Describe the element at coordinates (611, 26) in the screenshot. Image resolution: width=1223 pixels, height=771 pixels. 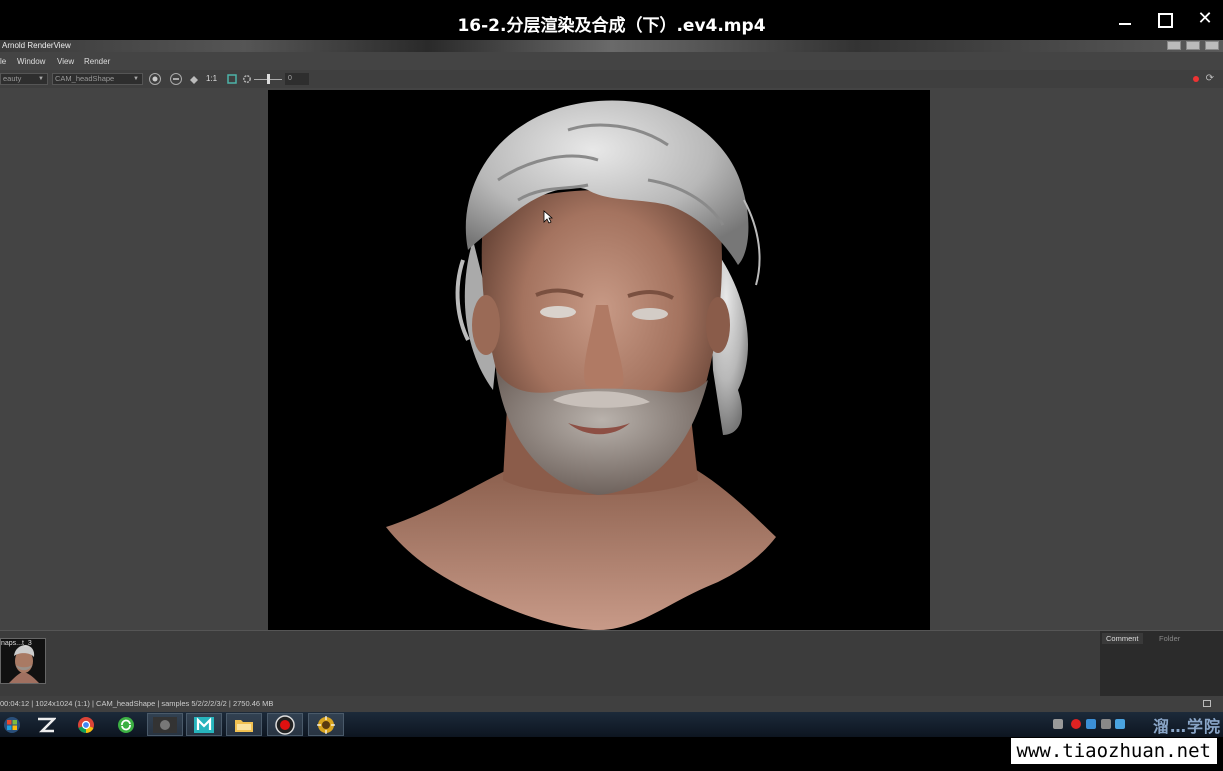
I see `video-title: 16-2.分层渲染及合成（下）.ev4.mp4` at that location.